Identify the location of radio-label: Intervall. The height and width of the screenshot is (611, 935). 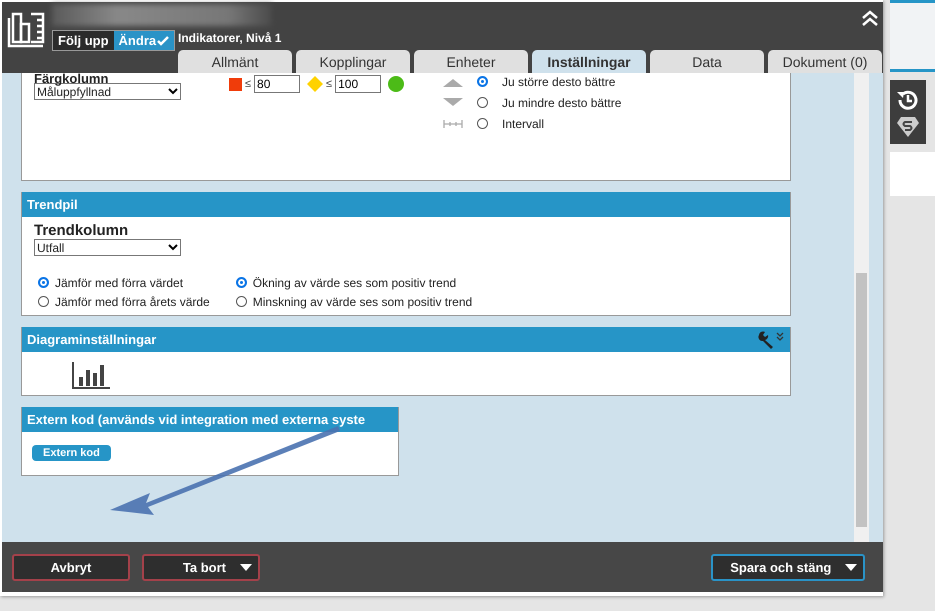
(523, 123).